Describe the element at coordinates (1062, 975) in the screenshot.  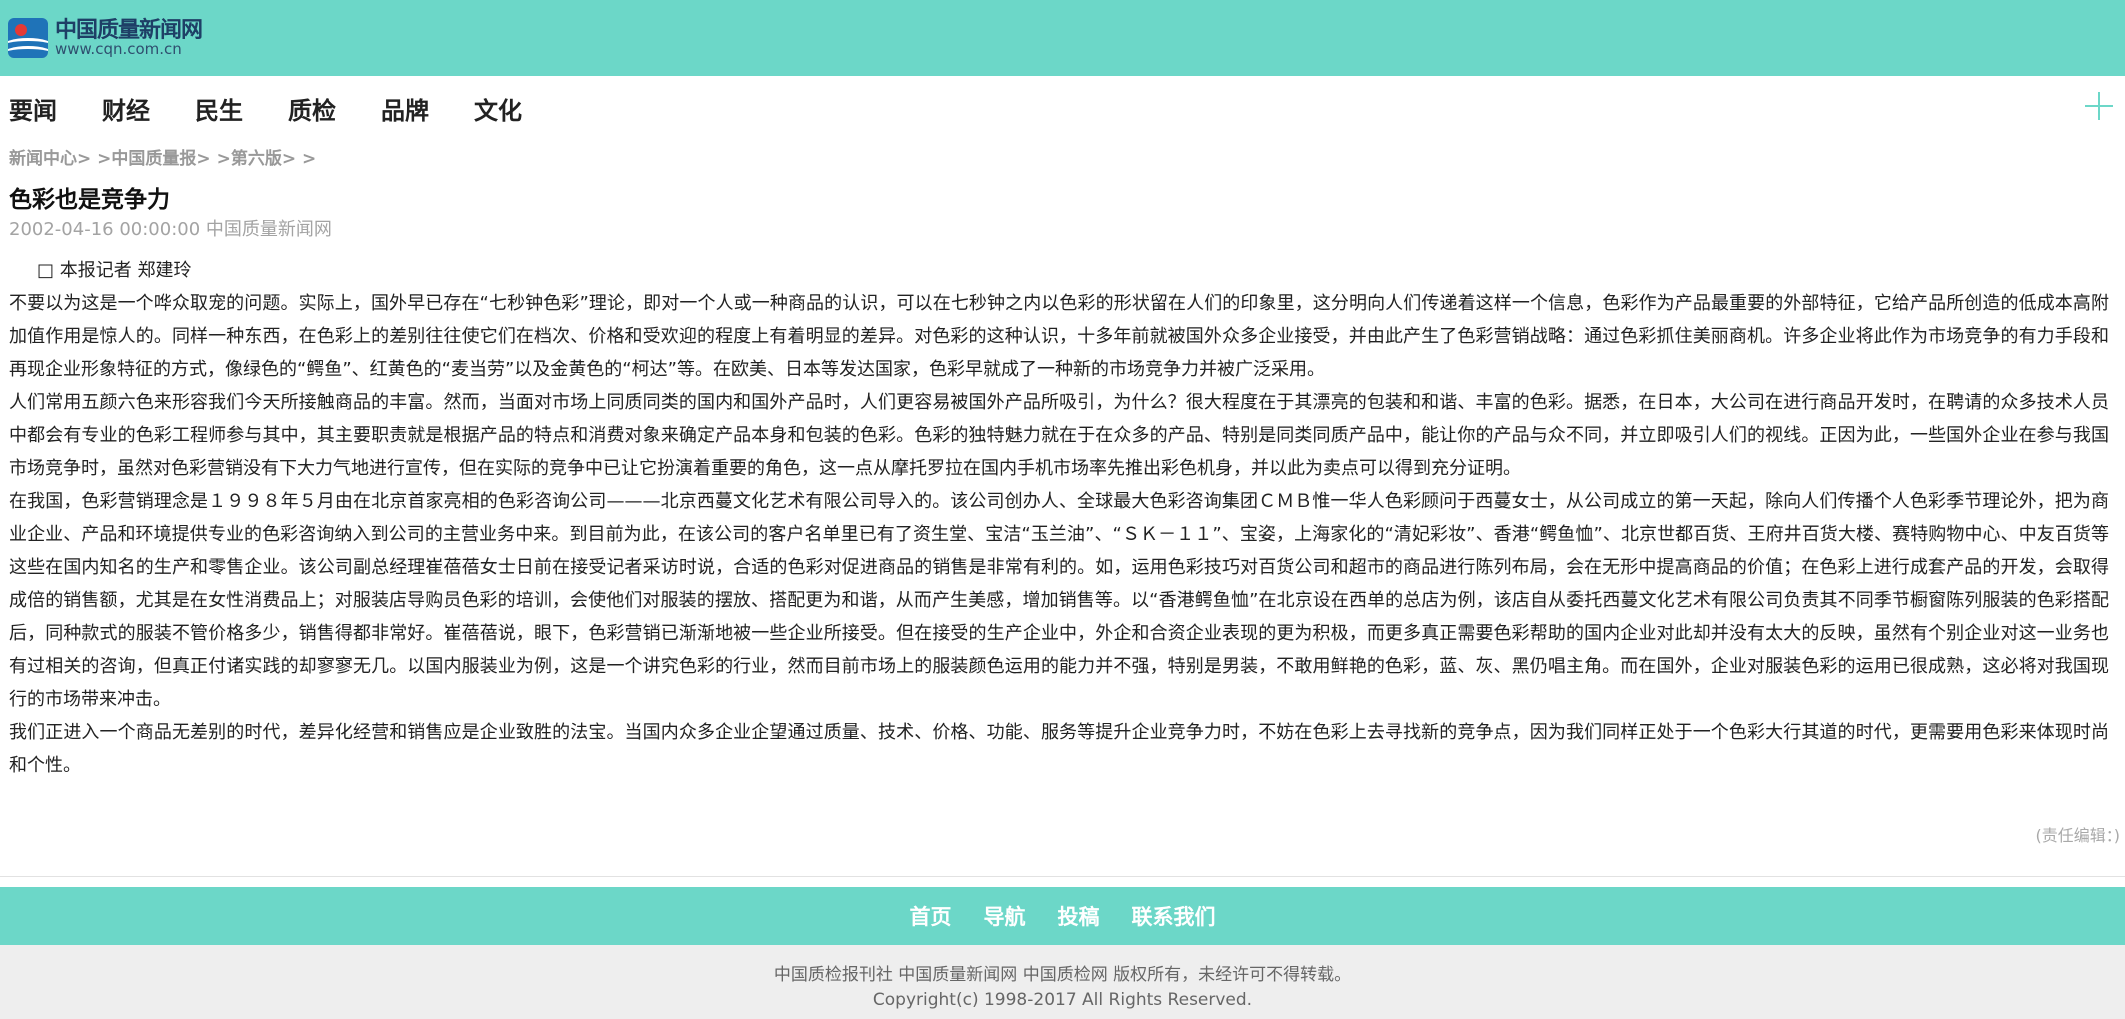
I see `footer-rights-text: 中国质检报刊社 中国质量新闻网 中国质检网 版权所有，未经许可不得转载。` at that location.